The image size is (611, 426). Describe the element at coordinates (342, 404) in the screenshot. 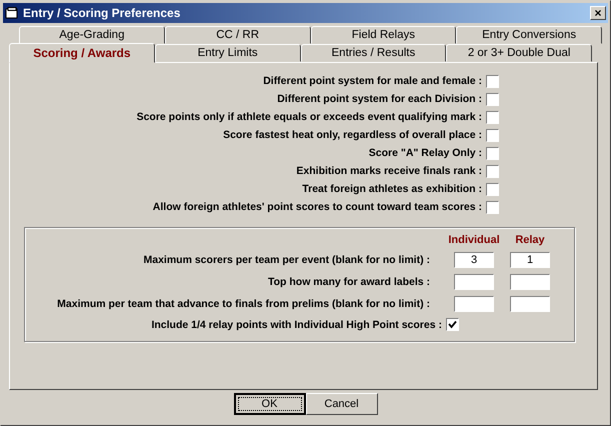

I see `dialog-button: Cancel` at that location.